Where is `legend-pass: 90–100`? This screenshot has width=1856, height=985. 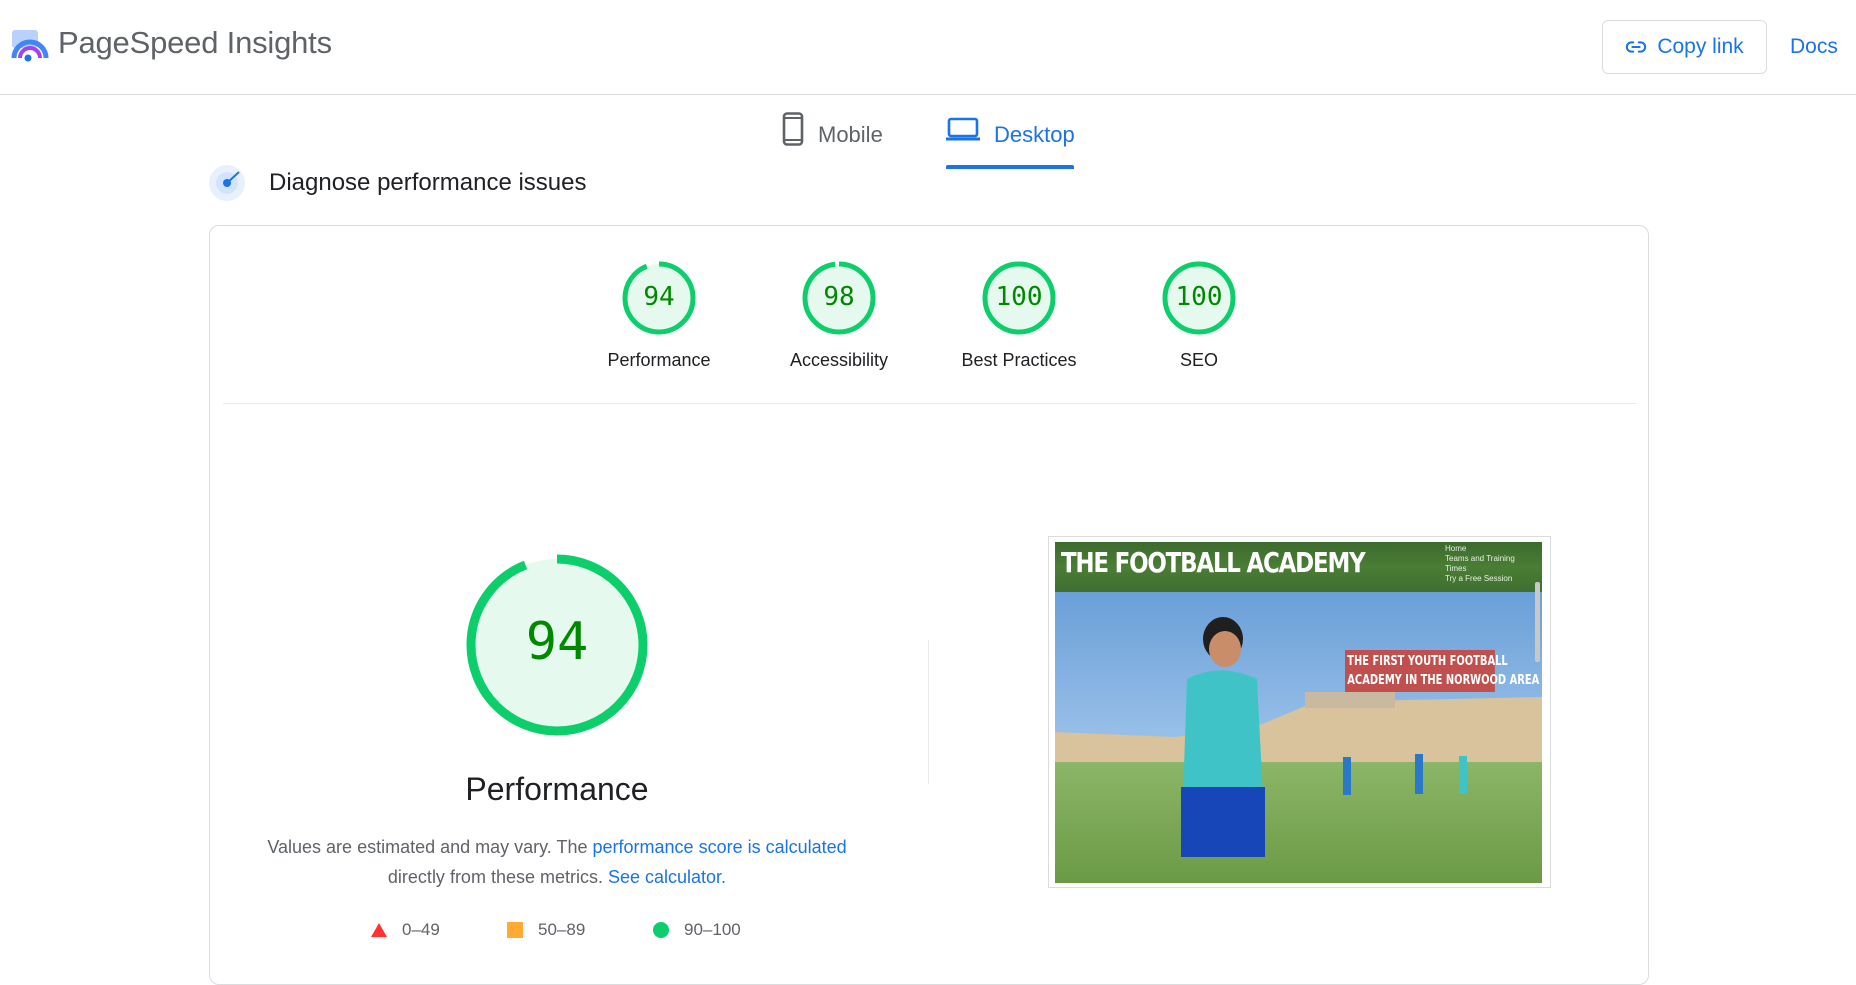
legend-pass: 90–100 is located at coordinates (696, 930).